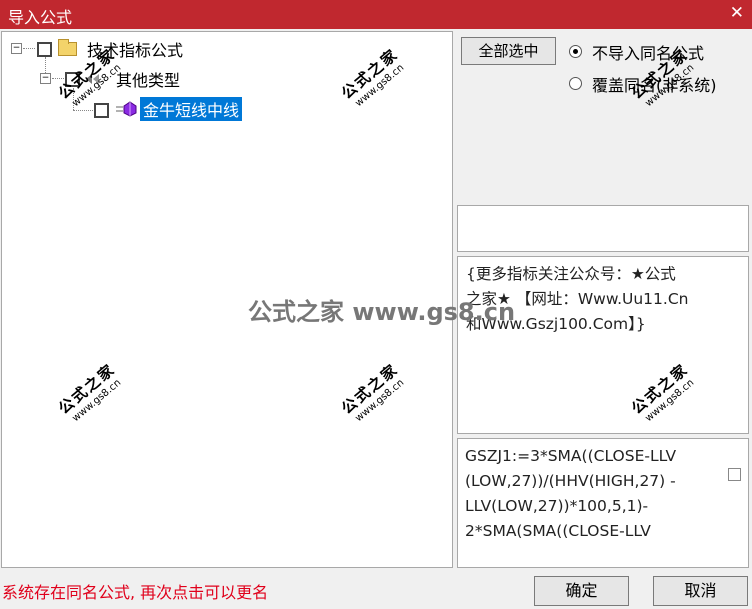  What do you see at coordinates (575, 83) in the screenshot?
I see `radio-overwrite-same-name` at bounding box center [575, 83].